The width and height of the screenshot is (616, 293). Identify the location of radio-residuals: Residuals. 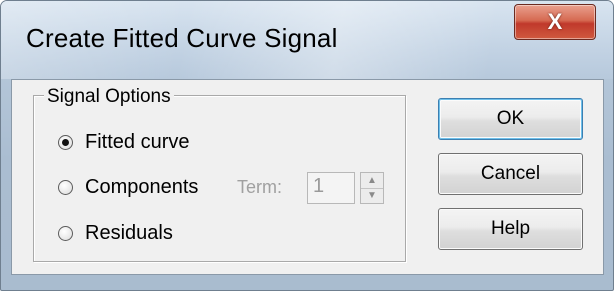
(115, 233).